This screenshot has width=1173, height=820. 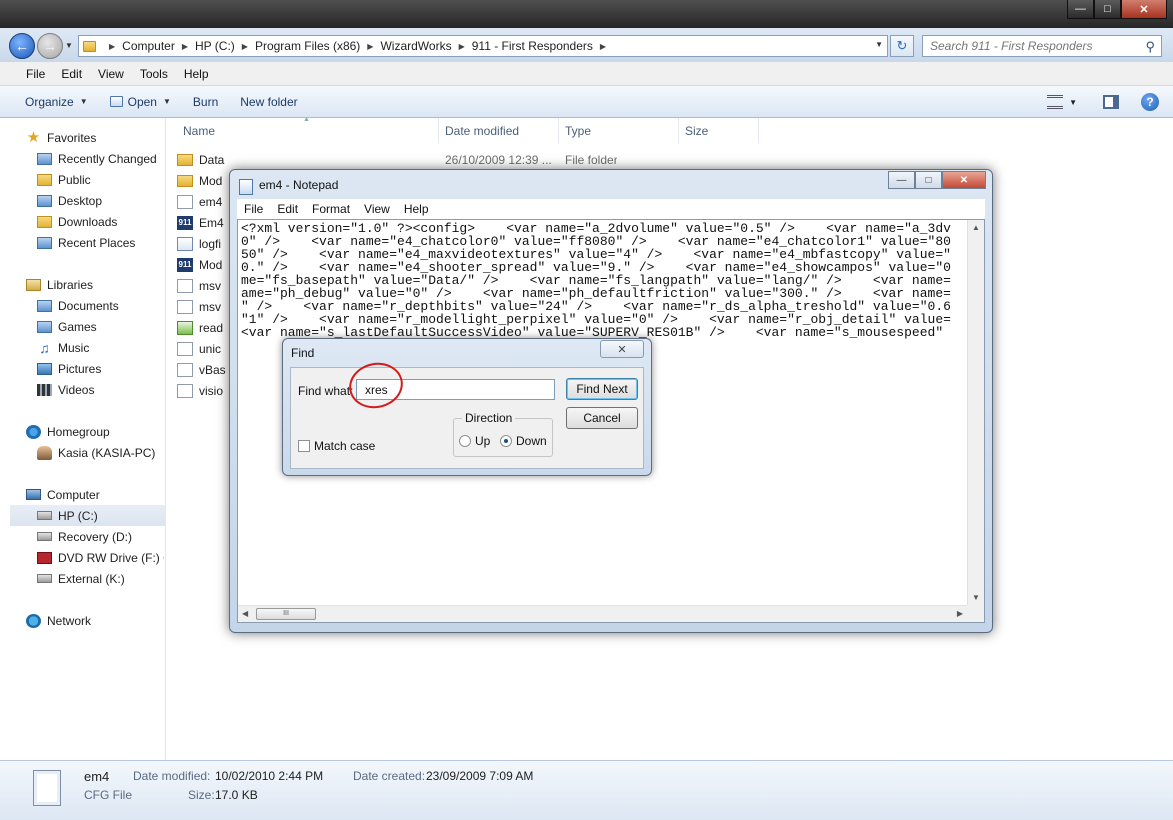 What do you see at coordinates (474, 441) in the screenshot?
I see `direction-up-radio: Up` at bounding box center [474, 441].